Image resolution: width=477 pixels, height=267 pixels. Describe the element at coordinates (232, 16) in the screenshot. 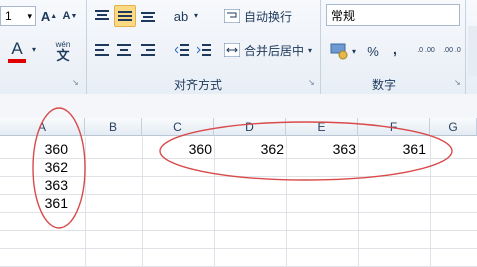

I see `wrap-text-icon` at that location.